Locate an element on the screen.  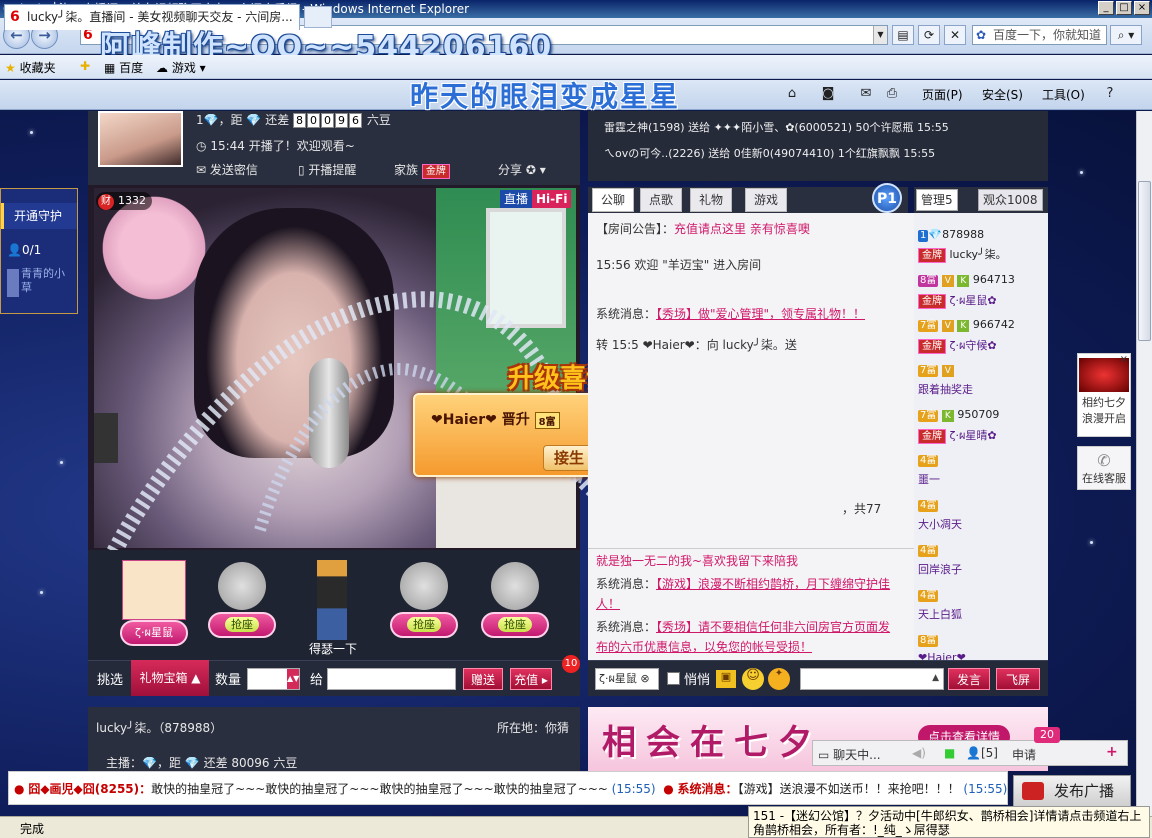
user-item: 7富 V K 966742 is located at coordinates (966, 325).